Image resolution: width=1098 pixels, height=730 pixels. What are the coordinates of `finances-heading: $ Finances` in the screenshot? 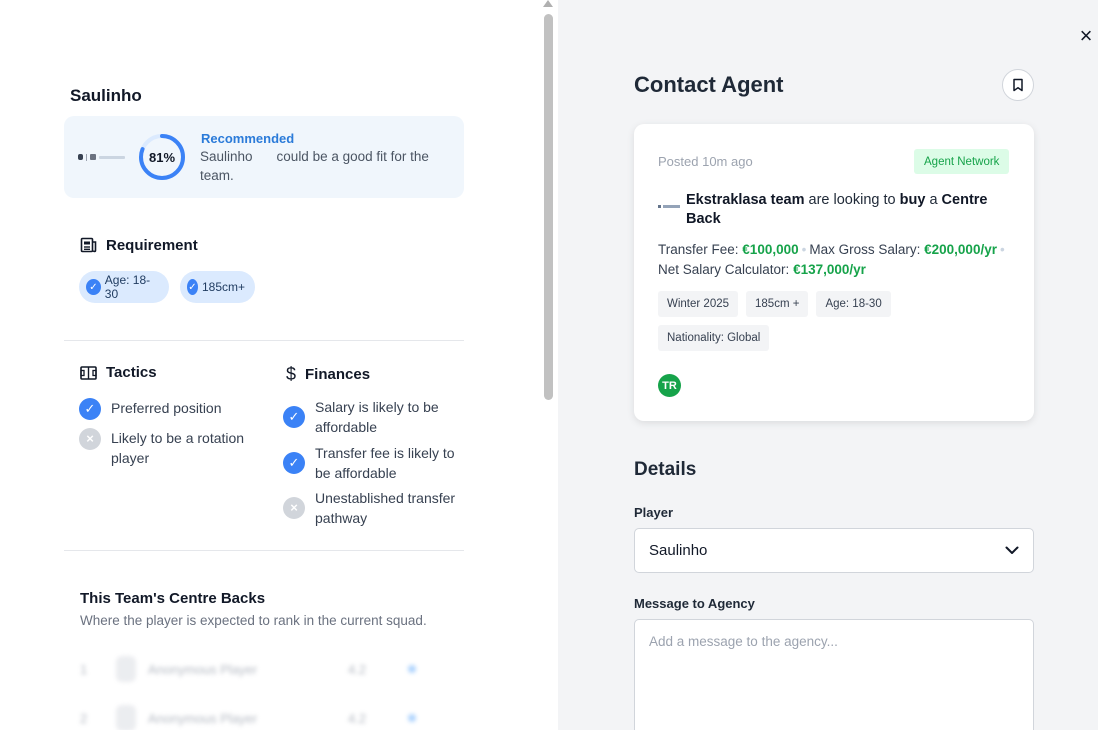 It's located at (328, 374).